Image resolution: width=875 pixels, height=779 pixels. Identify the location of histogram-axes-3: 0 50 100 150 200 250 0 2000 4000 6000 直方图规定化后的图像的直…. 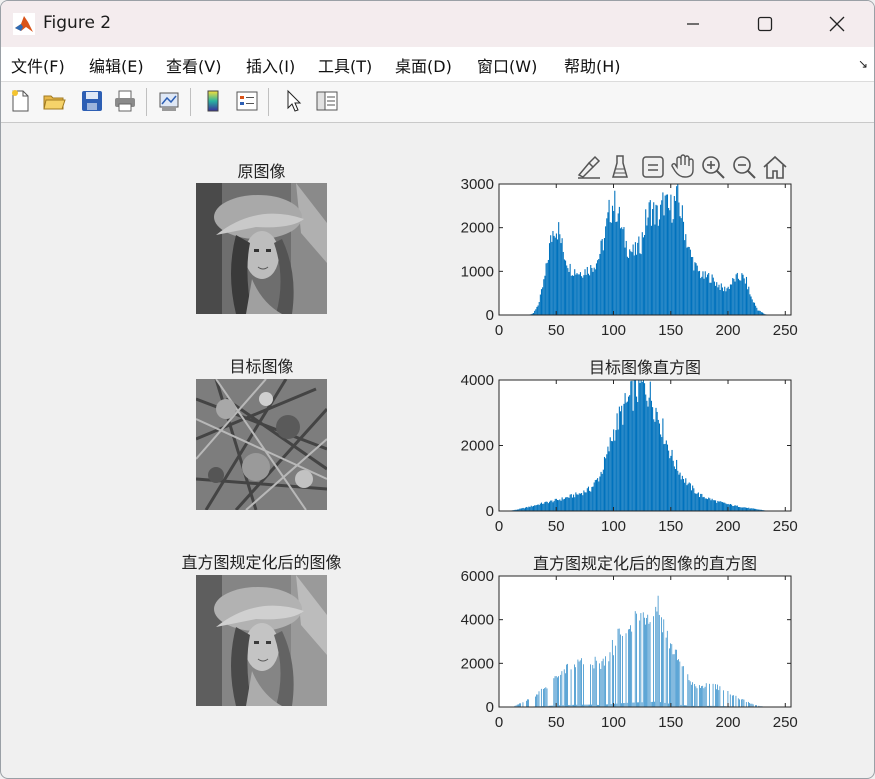
(629, 642).